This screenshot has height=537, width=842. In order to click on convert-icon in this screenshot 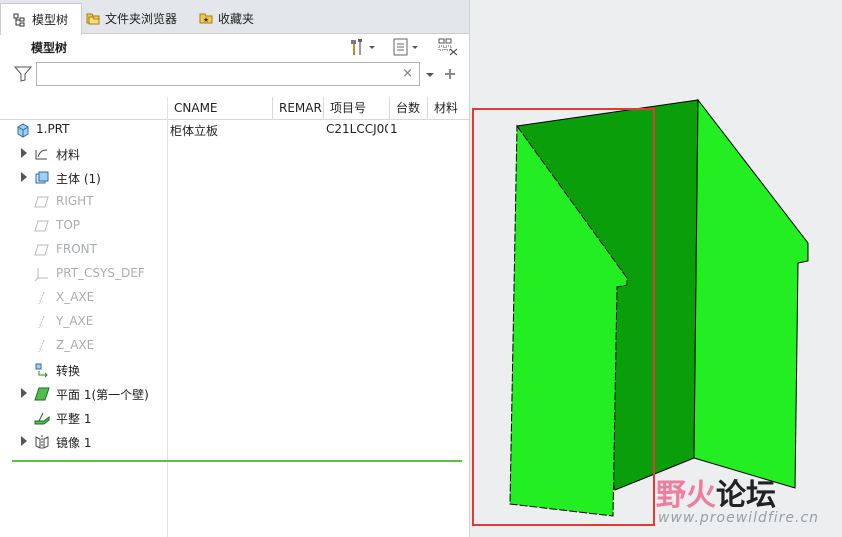, I will do `click(41, 370)`.